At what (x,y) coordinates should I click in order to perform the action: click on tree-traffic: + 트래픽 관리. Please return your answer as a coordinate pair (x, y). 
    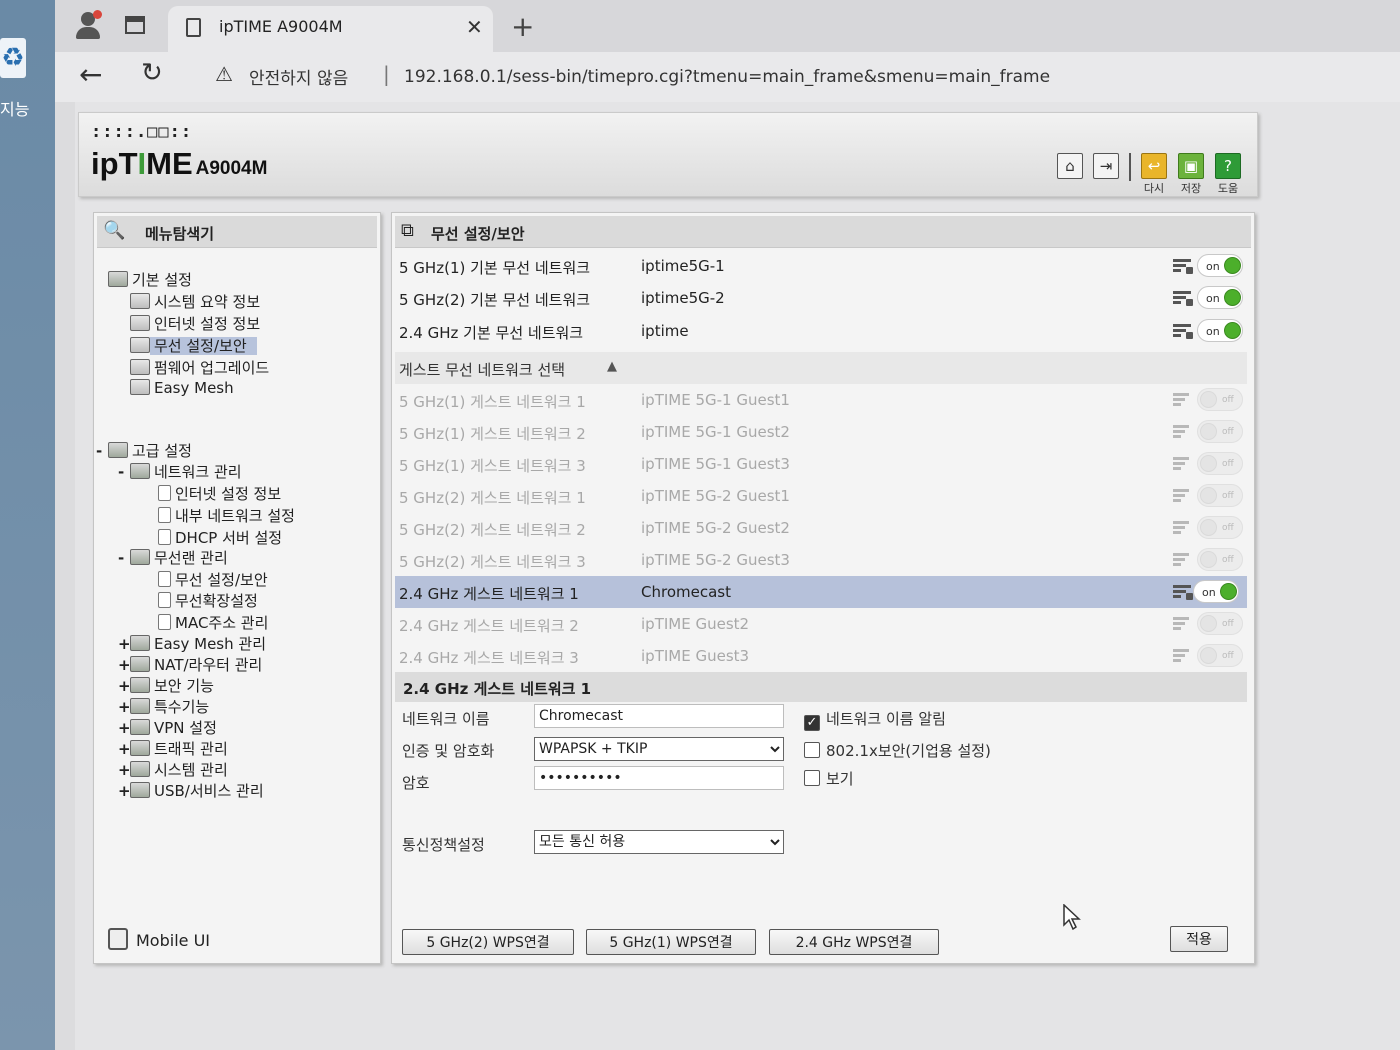
    Looking at the image, I should click on (173, 748).